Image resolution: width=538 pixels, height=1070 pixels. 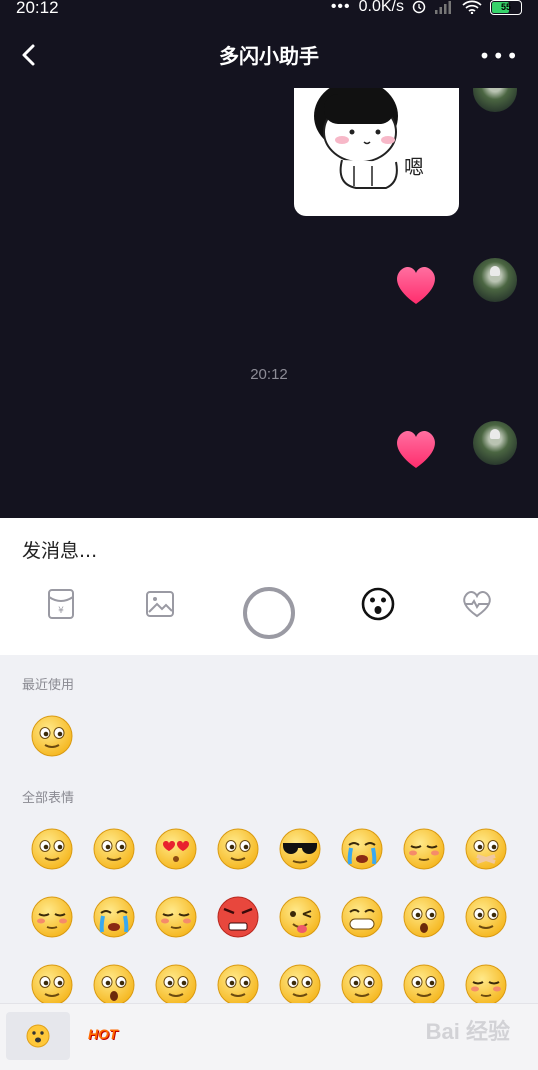 I want to click on sleepy-emoji, so click(x=52, y=917).